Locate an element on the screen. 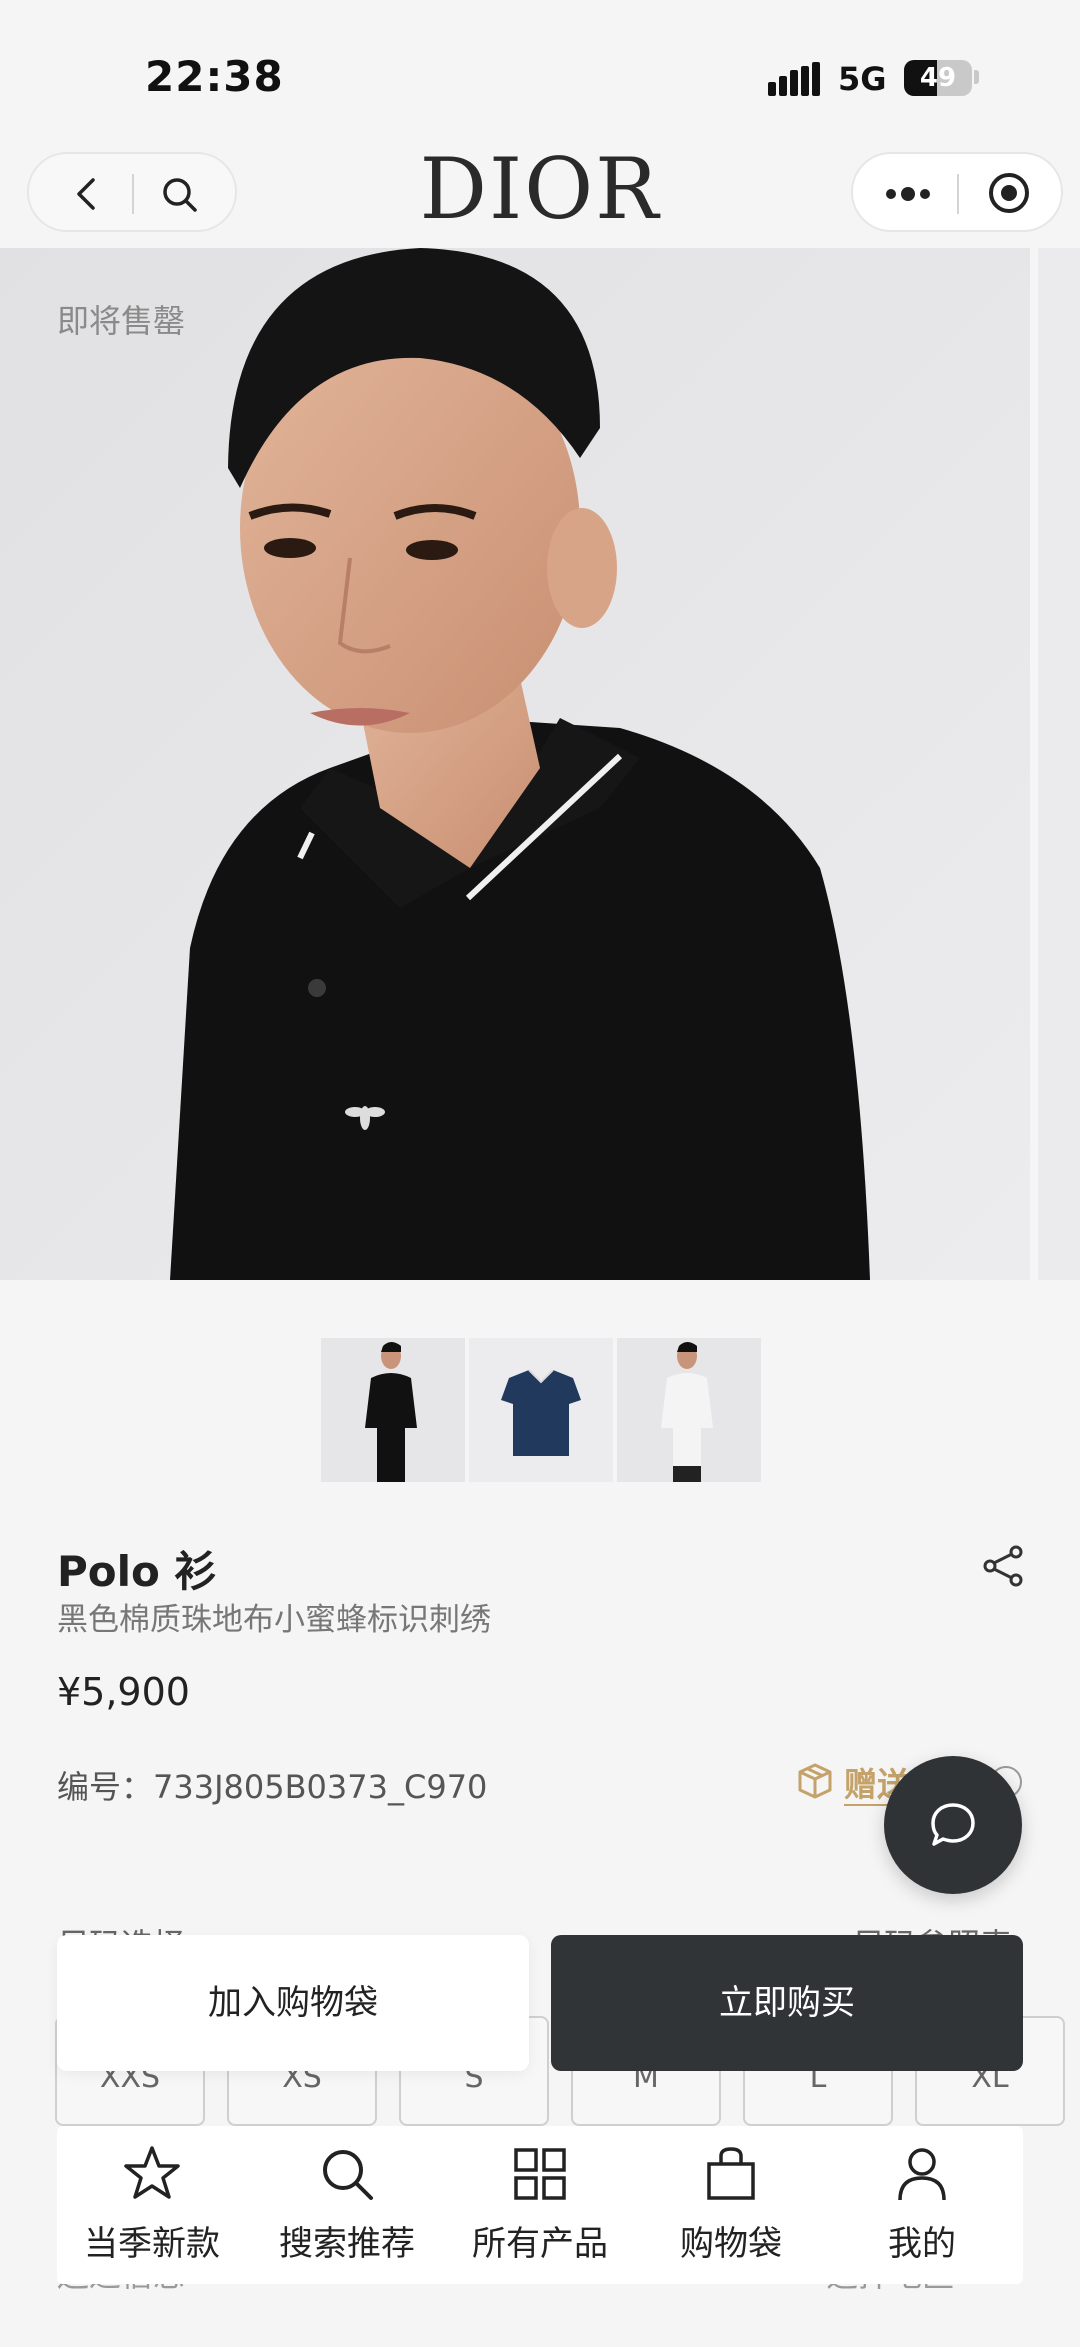 The height and width of the screenshot is (2347, 1080). capsule-divider is located at coordinates (958, 194).